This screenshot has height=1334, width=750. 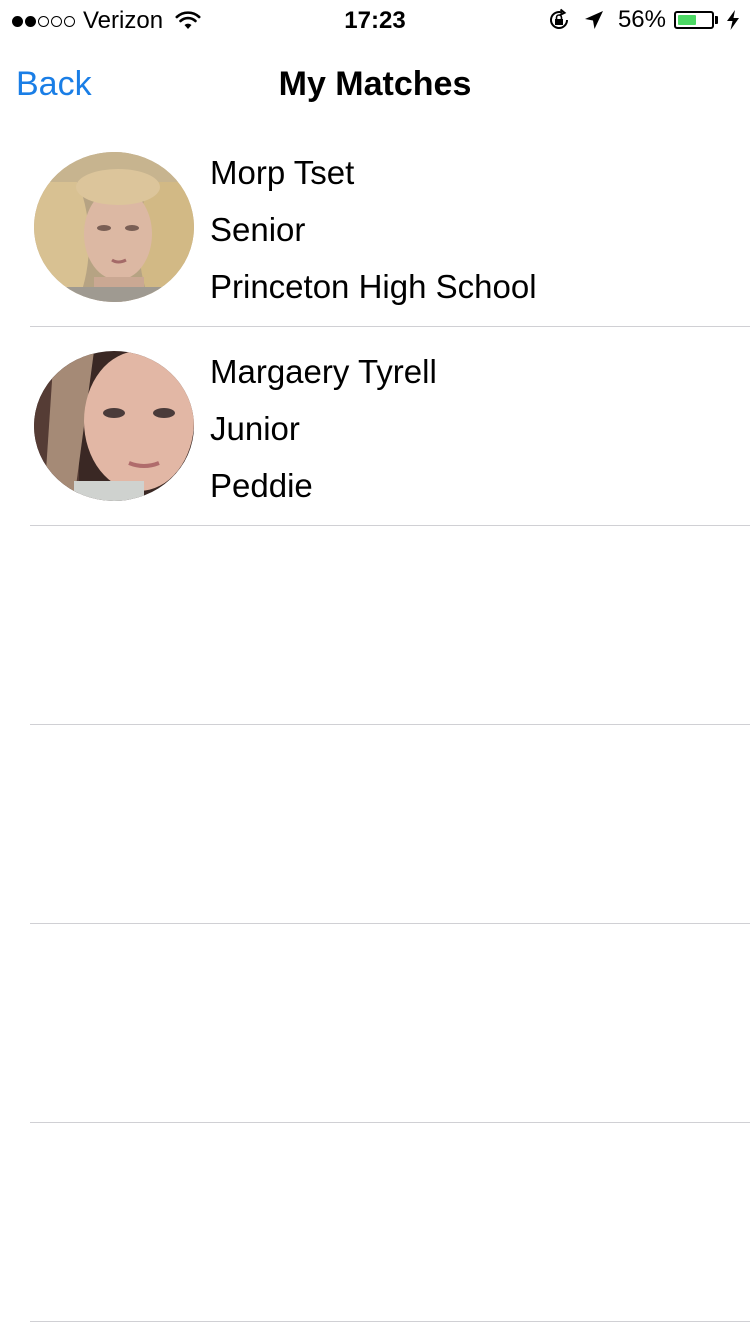 I want to click on table-row: Morp Tset Senior Princeton High School, so click(x=390, y=227).